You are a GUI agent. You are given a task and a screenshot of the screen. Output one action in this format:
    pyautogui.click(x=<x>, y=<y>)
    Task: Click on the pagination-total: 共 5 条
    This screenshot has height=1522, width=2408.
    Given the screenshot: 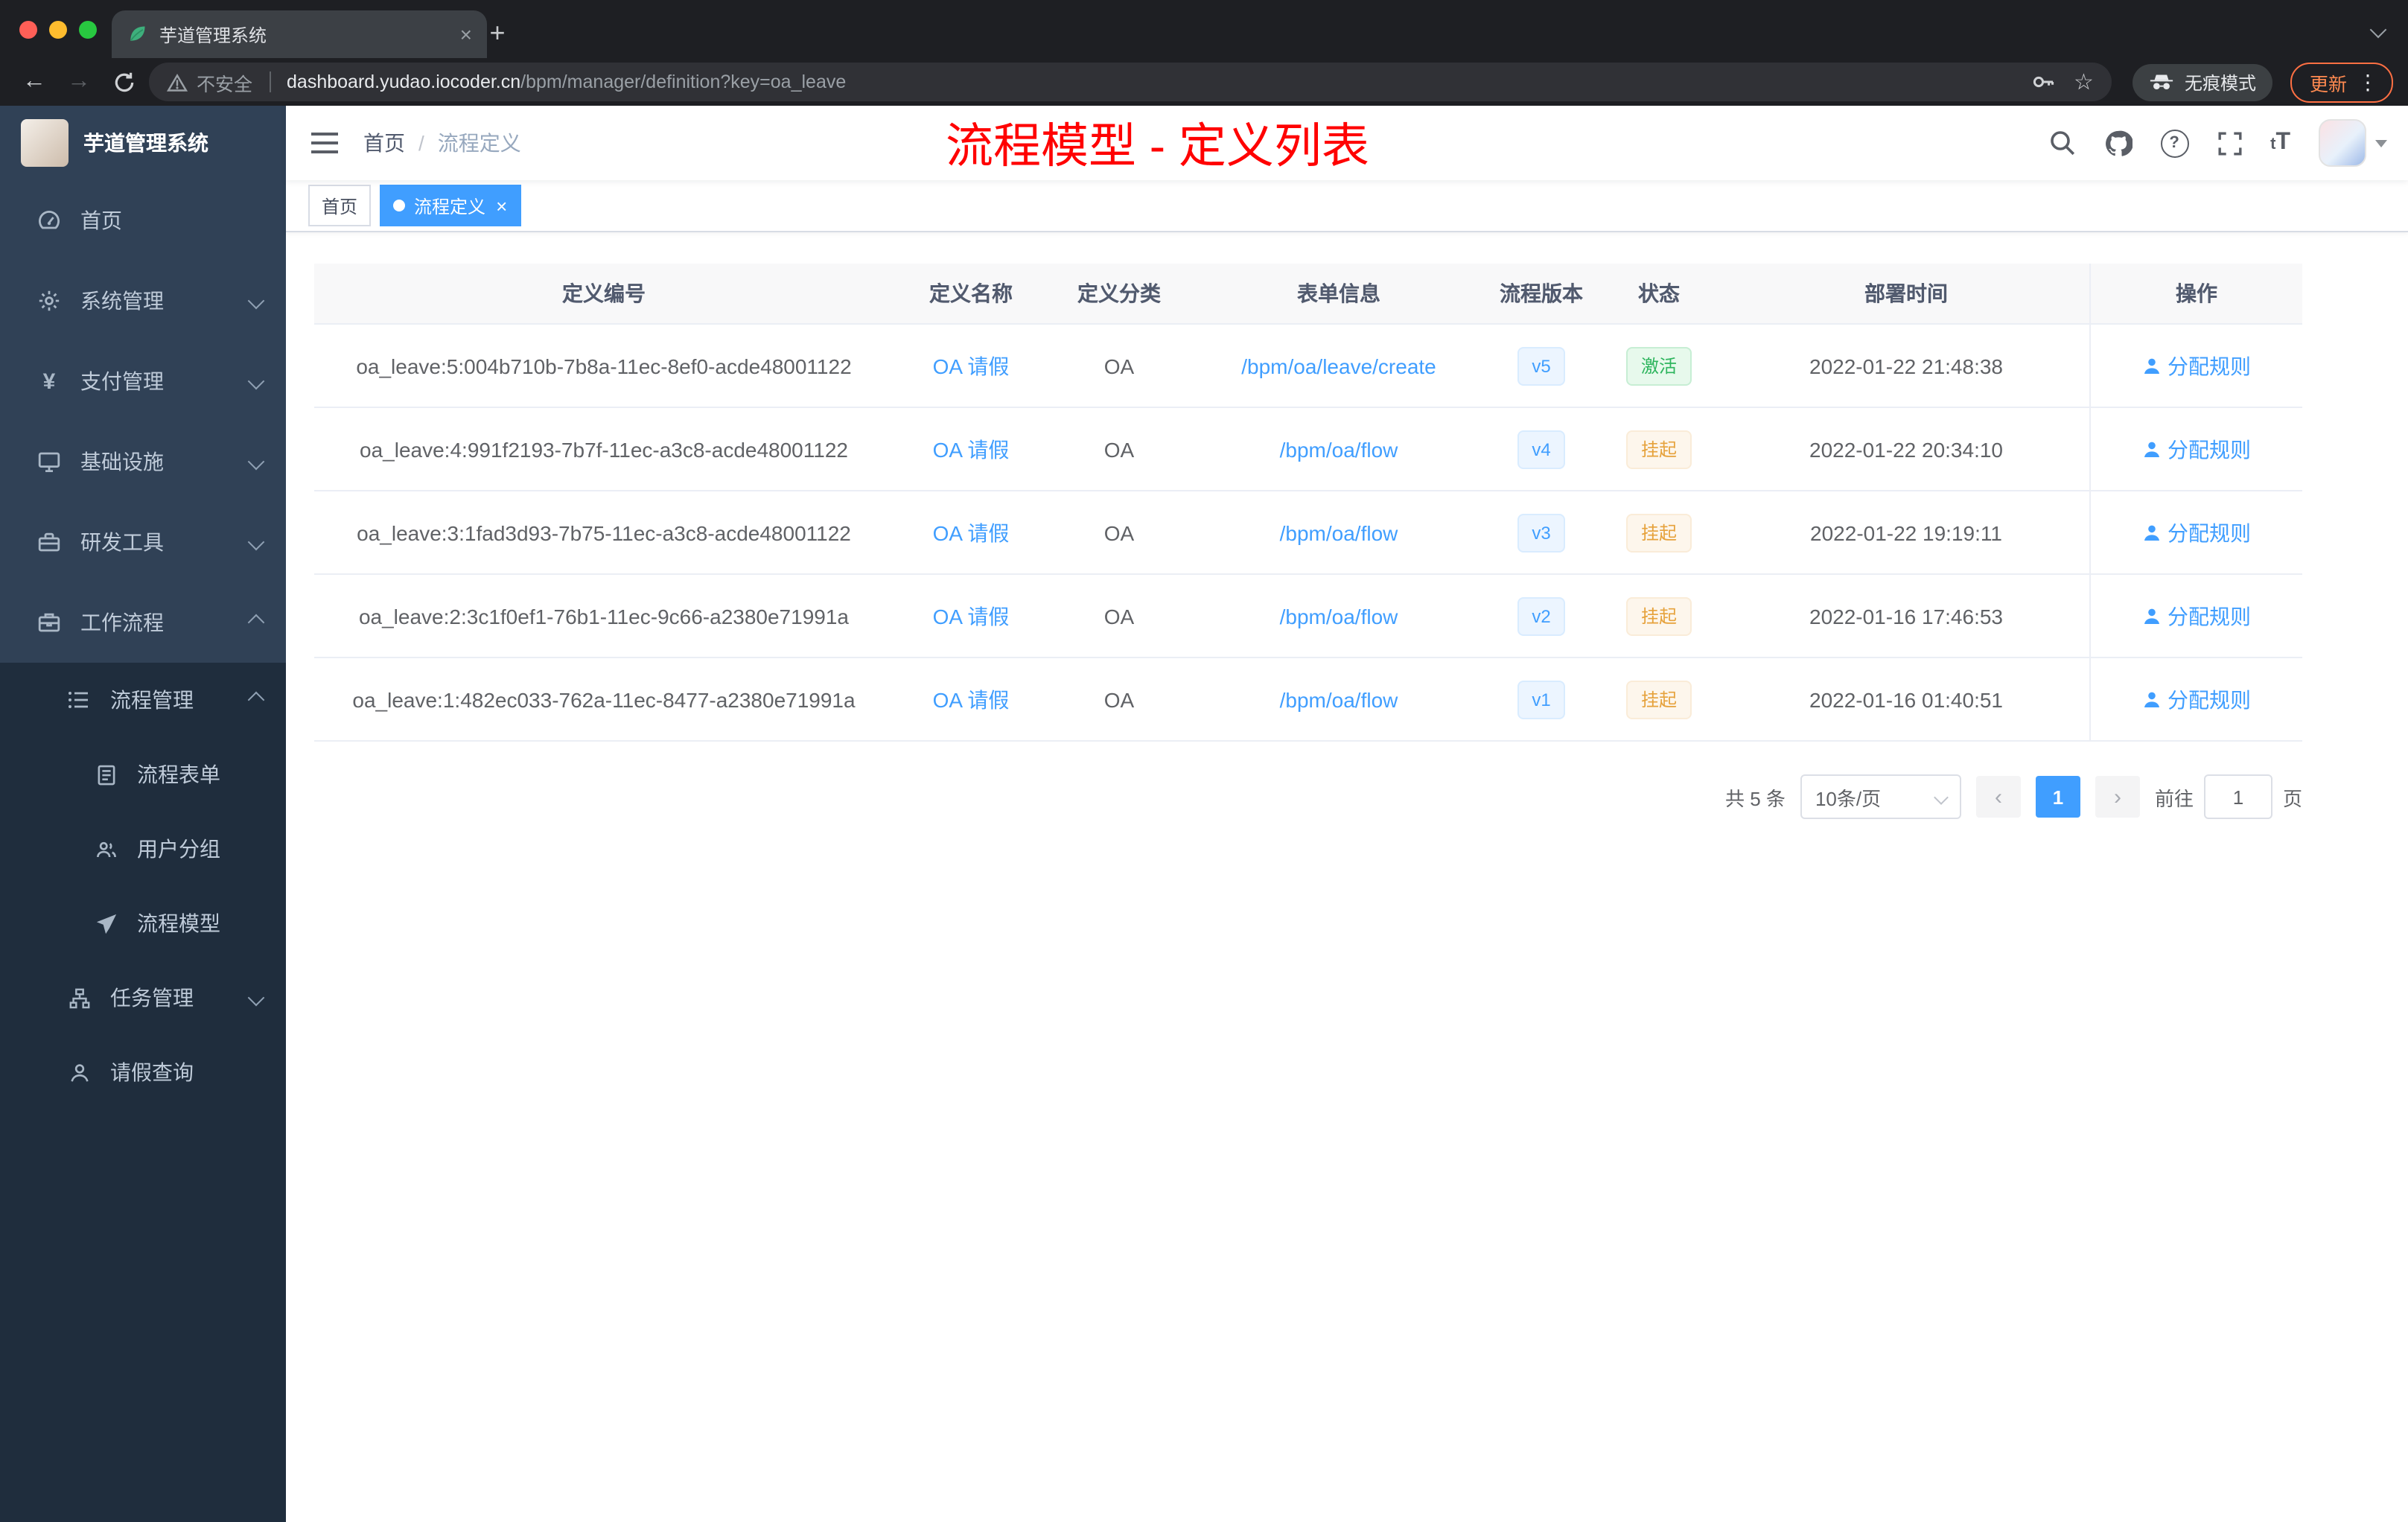 What is the action you would take?
    pyautogui.click(x=1755, y=798)
    